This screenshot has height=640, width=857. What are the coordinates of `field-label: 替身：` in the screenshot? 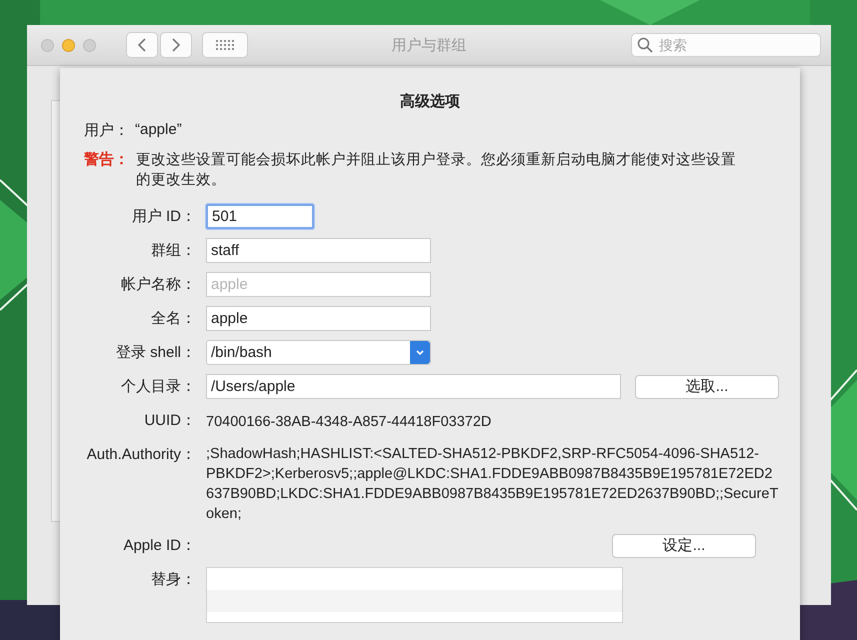 It's located at (173, 580).